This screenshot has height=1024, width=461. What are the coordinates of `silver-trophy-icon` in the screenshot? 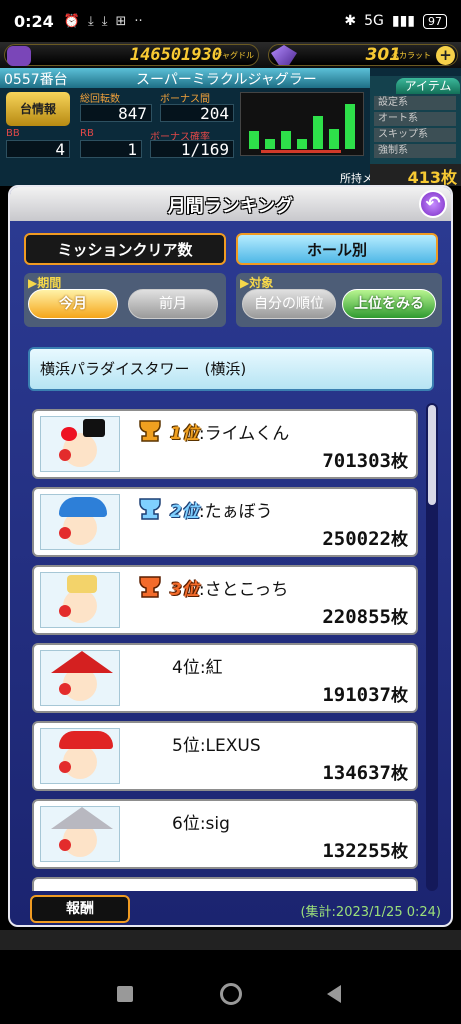 It's located at (150, 509).